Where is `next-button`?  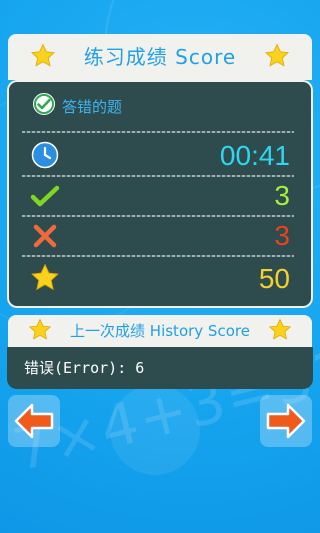 next-button is located at coordinates (286, 421).